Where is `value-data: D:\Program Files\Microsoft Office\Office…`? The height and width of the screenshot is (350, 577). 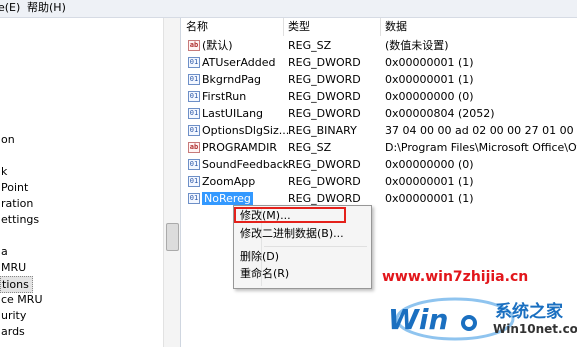 value-data: D:\Program Files\Microsoft Office\Office… is located at coordinates (481, 147).